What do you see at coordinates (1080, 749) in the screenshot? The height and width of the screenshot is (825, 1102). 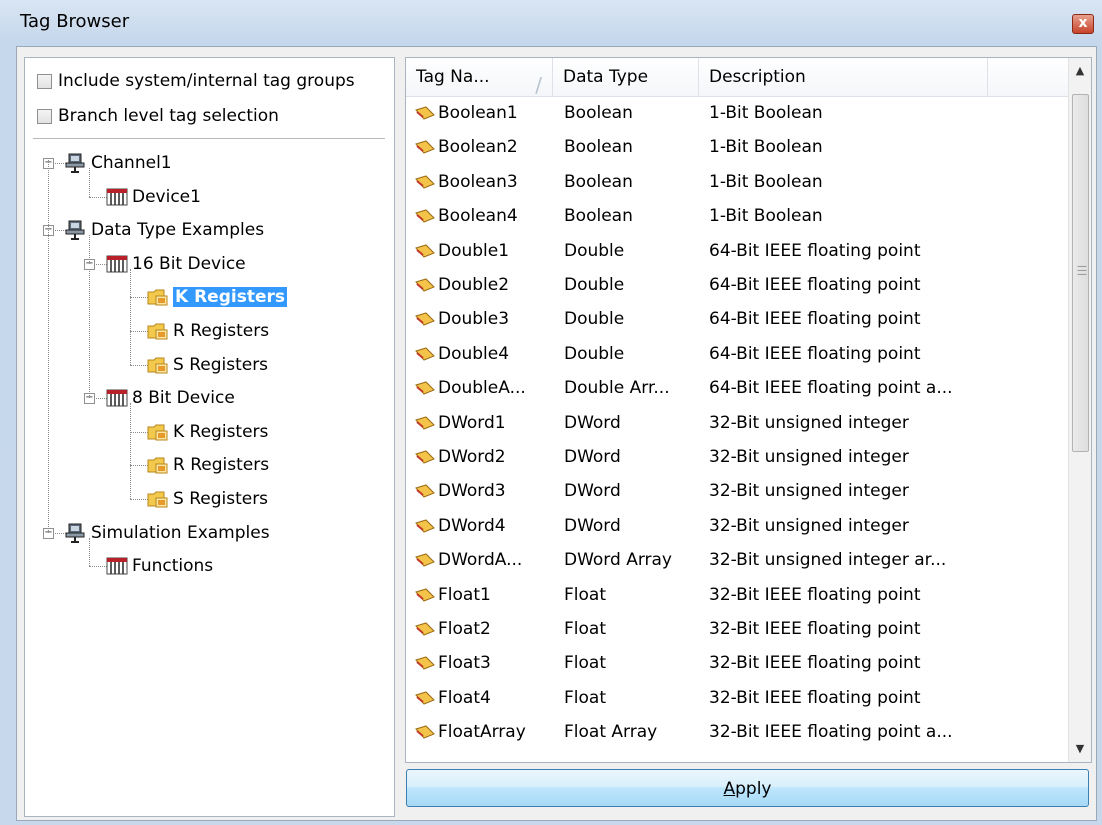 I see `scroll-down-arrow-icon: ▼` at bounding box center [1080, 749].